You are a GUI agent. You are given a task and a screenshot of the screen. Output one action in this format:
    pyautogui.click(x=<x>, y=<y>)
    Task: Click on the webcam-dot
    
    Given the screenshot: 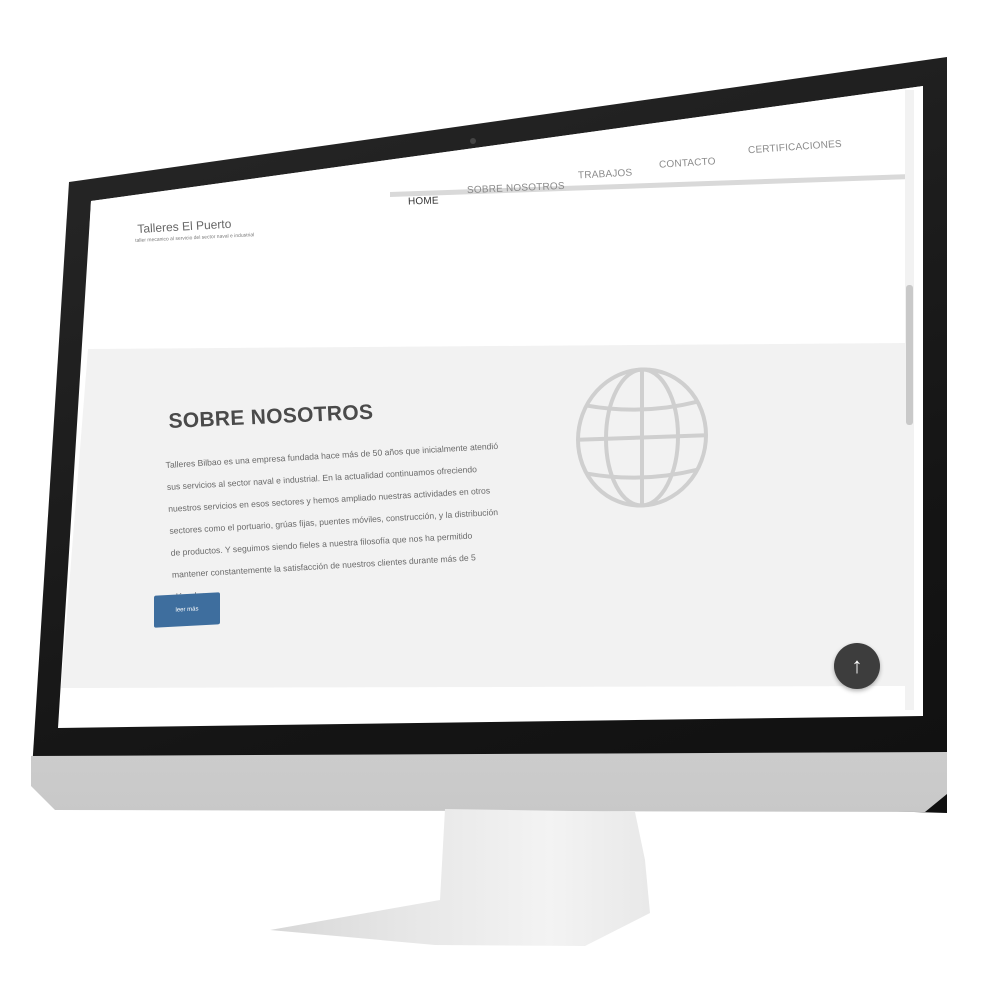 What is the action you would take?
    pyautogui.click(x=473, y=141)
    